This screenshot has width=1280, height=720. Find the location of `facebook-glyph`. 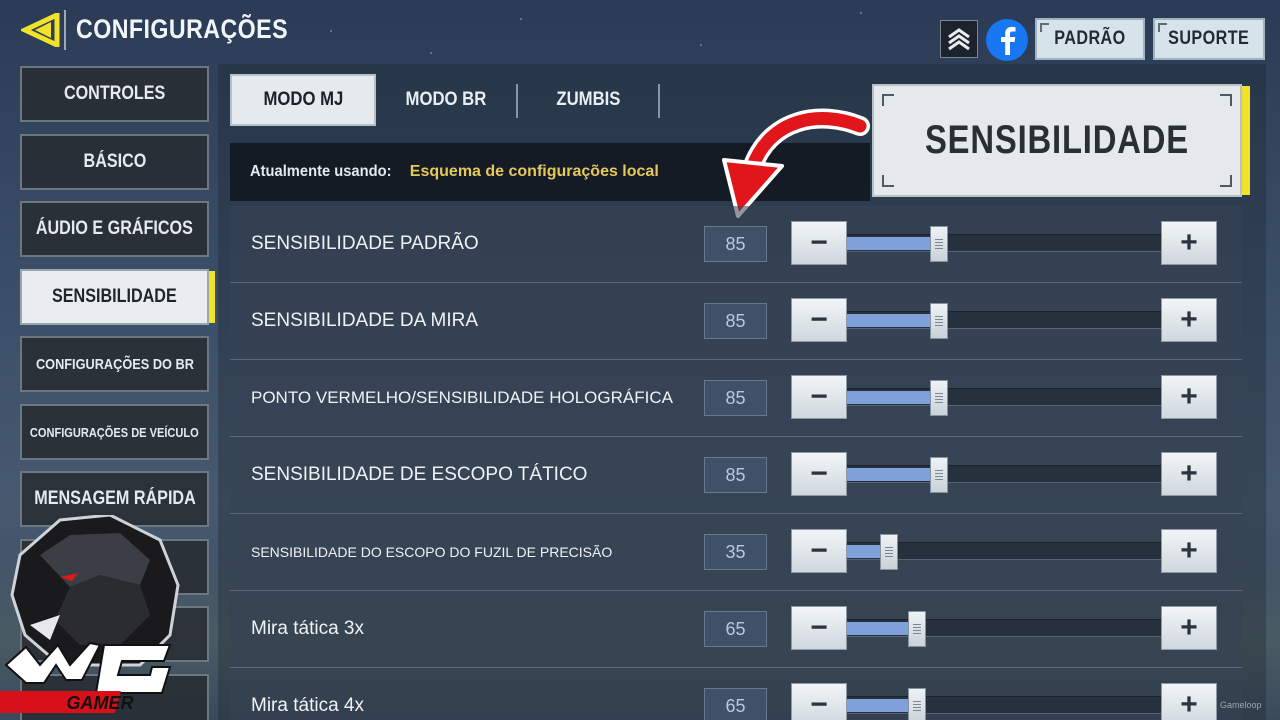

facebook-glyph is located at coordinates (1008, 40).